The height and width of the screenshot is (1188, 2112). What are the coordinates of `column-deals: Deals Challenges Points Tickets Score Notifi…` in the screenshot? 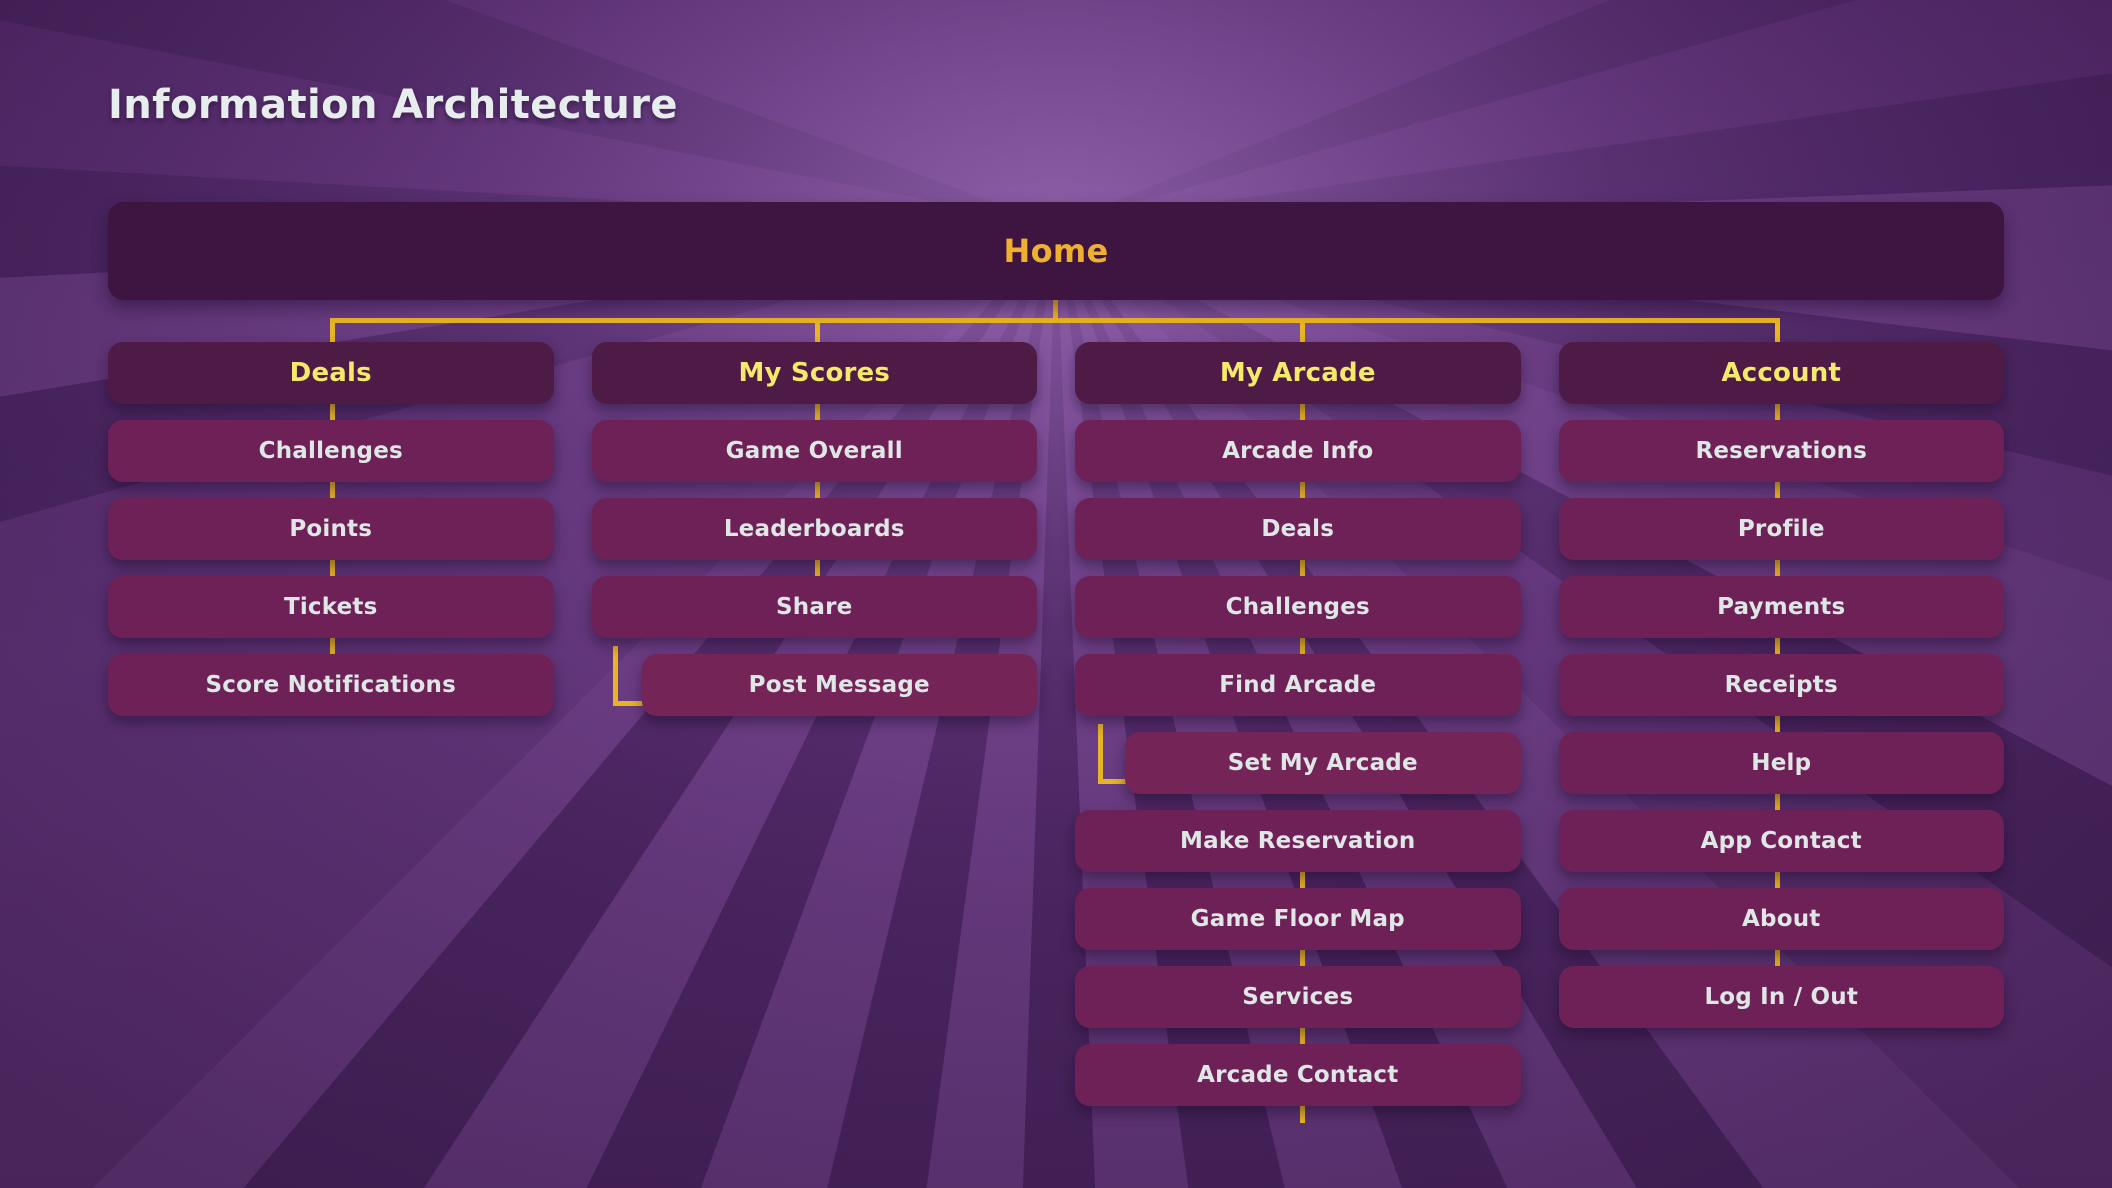 It's located at (331, 537).